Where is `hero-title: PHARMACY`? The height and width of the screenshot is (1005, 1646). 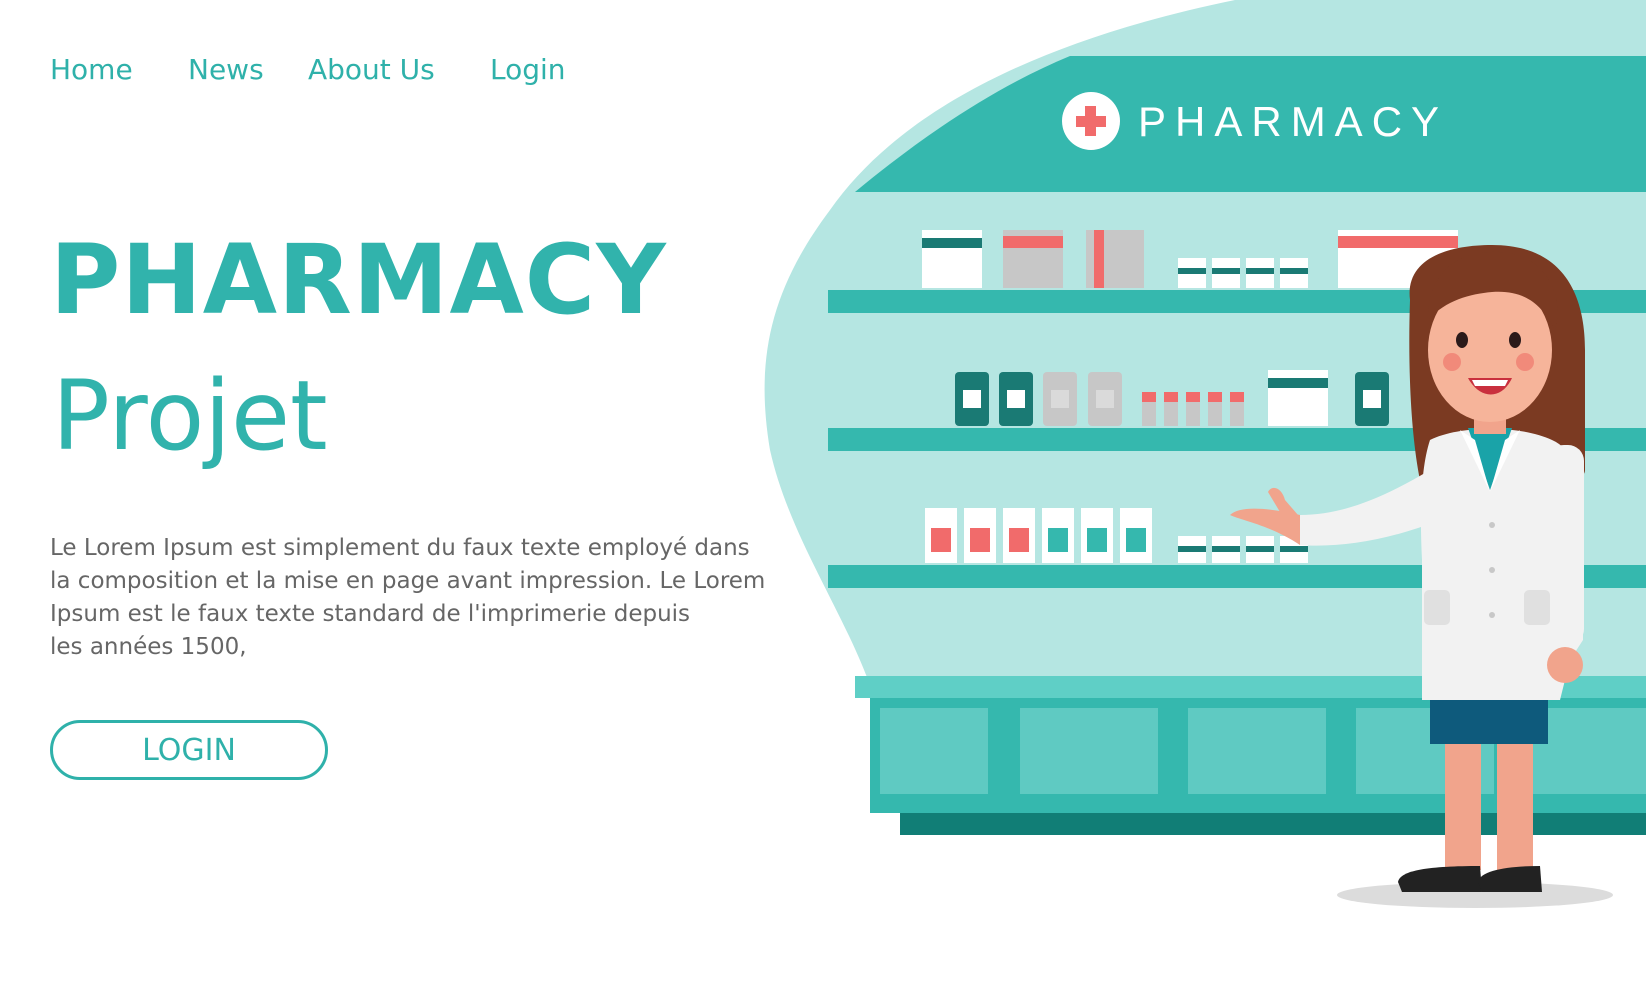 hero-title: PHARMACY is located at coordinates (358, 280).